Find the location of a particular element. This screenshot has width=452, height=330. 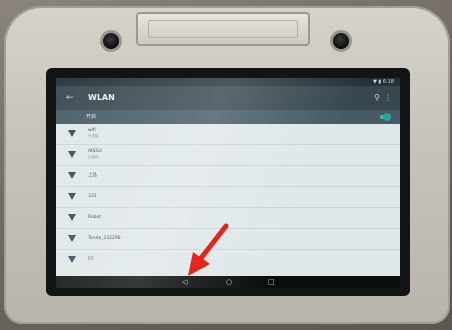

arrow-shaft is located at coordinates (212, 244).